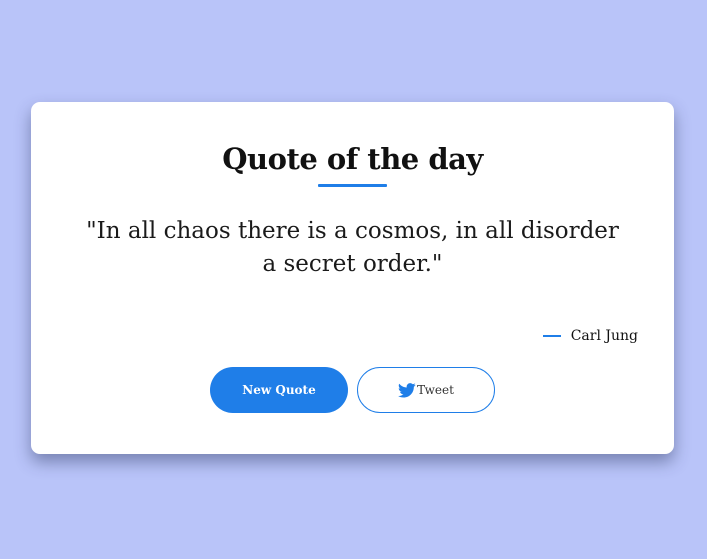  Describe the element at coordinates (435, 390) in the screenshot. I see `tweet-label: Tweet` at that location.